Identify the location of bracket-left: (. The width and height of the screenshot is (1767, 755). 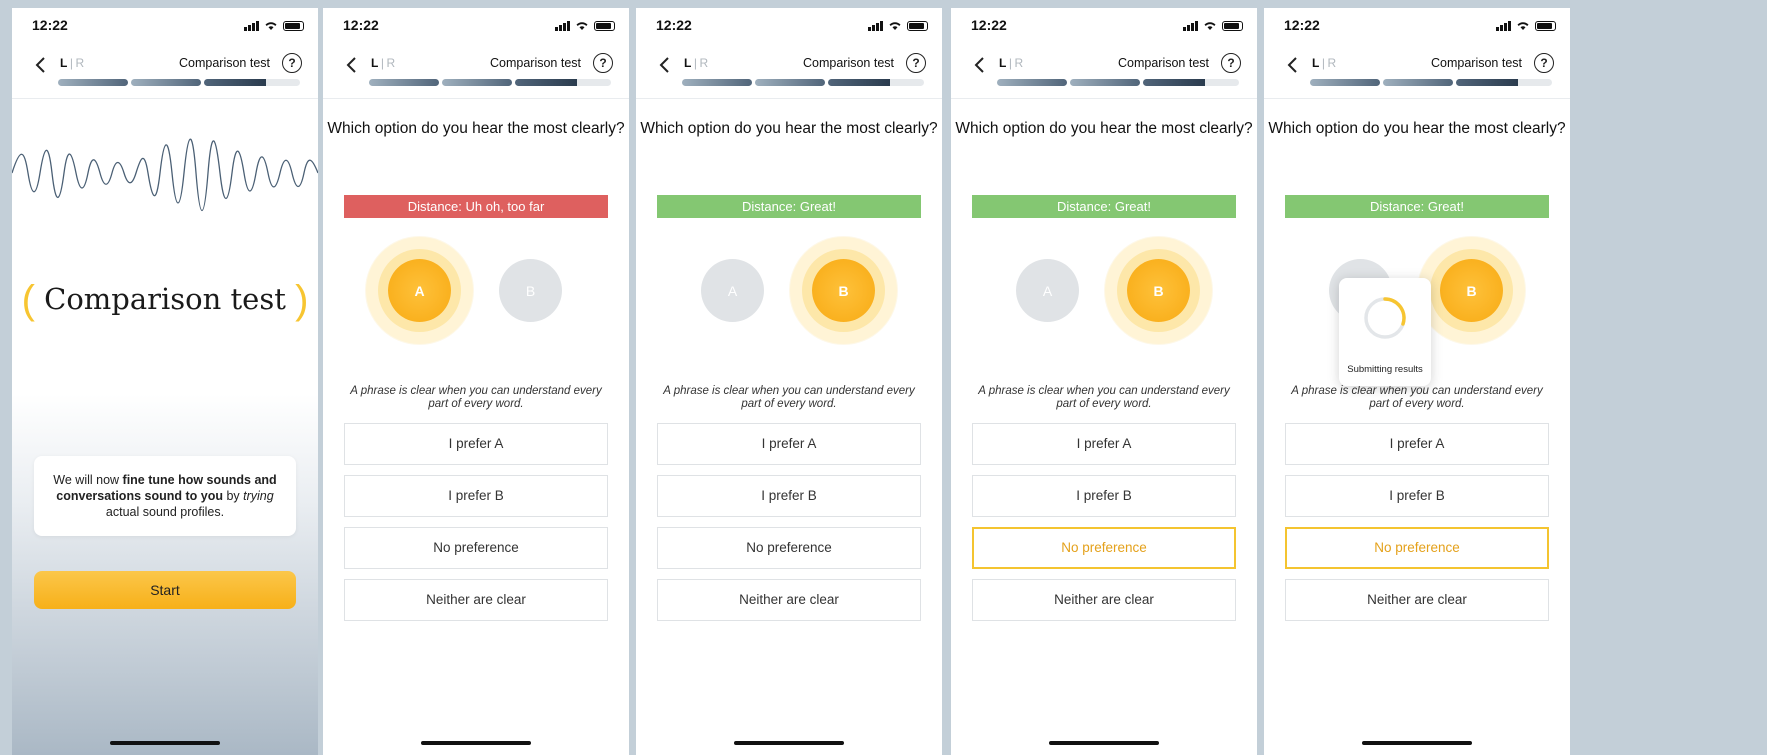
(28, 300).